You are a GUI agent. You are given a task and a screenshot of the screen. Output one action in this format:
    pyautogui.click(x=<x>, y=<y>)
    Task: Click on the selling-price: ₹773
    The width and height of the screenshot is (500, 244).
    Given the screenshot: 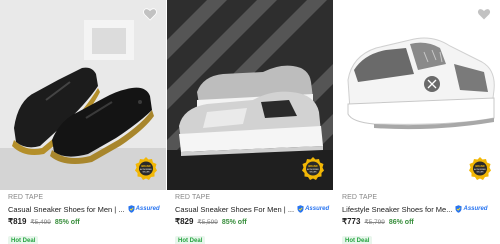 What is the action you would take?
    pyautogui.click(x=351, y=221)
    